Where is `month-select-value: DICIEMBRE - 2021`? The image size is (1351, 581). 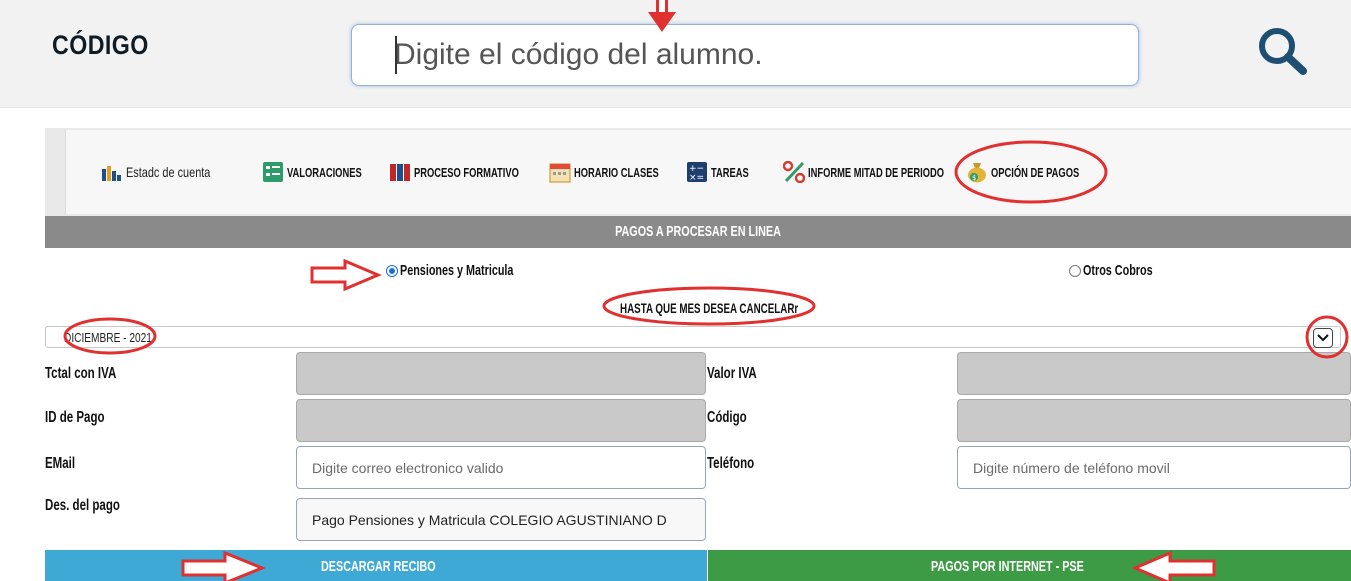
month-select-value: DICIEMBRE - 2021 is located at coordinates (108, 337).